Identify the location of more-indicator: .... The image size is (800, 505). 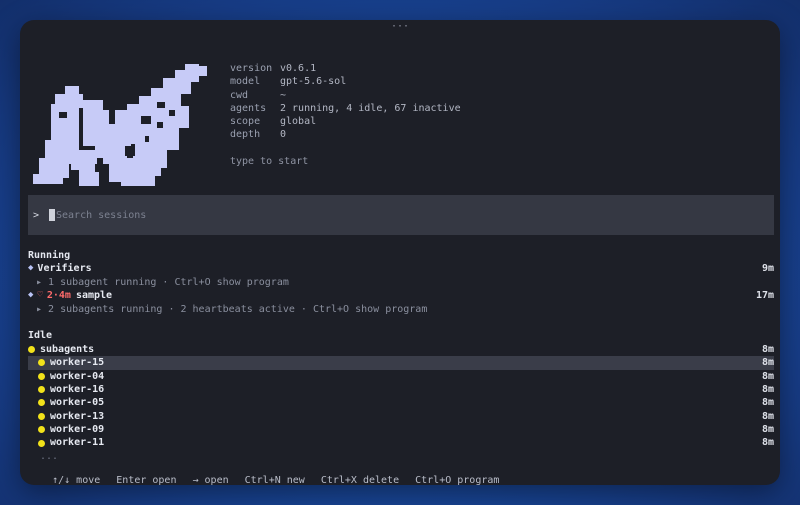
(49, 456).